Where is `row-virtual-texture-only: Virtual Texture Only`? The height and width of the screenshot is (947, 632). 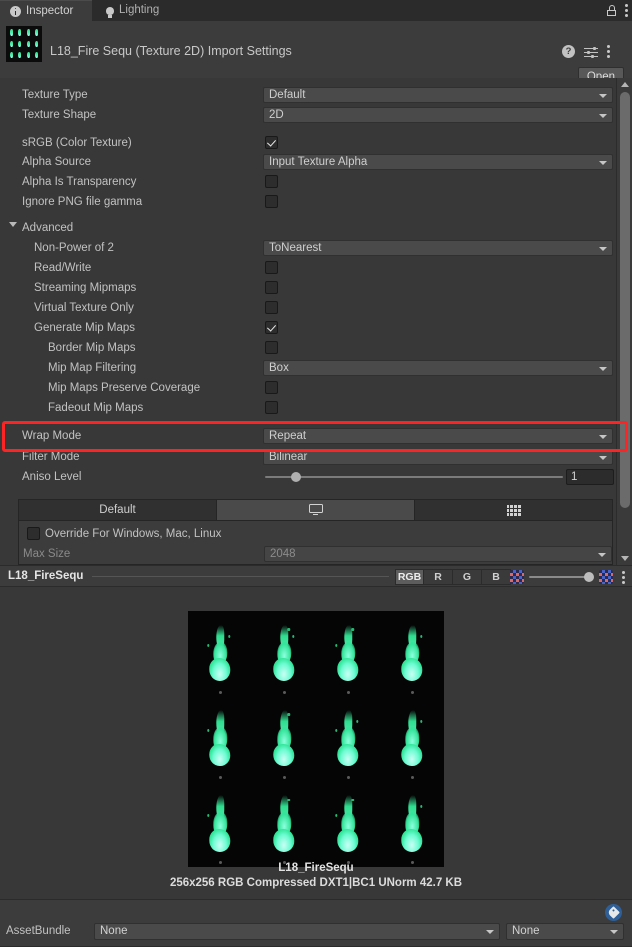 row-virtual-texture-only: Virtual Texture Only is located at coordinates (308, 308).